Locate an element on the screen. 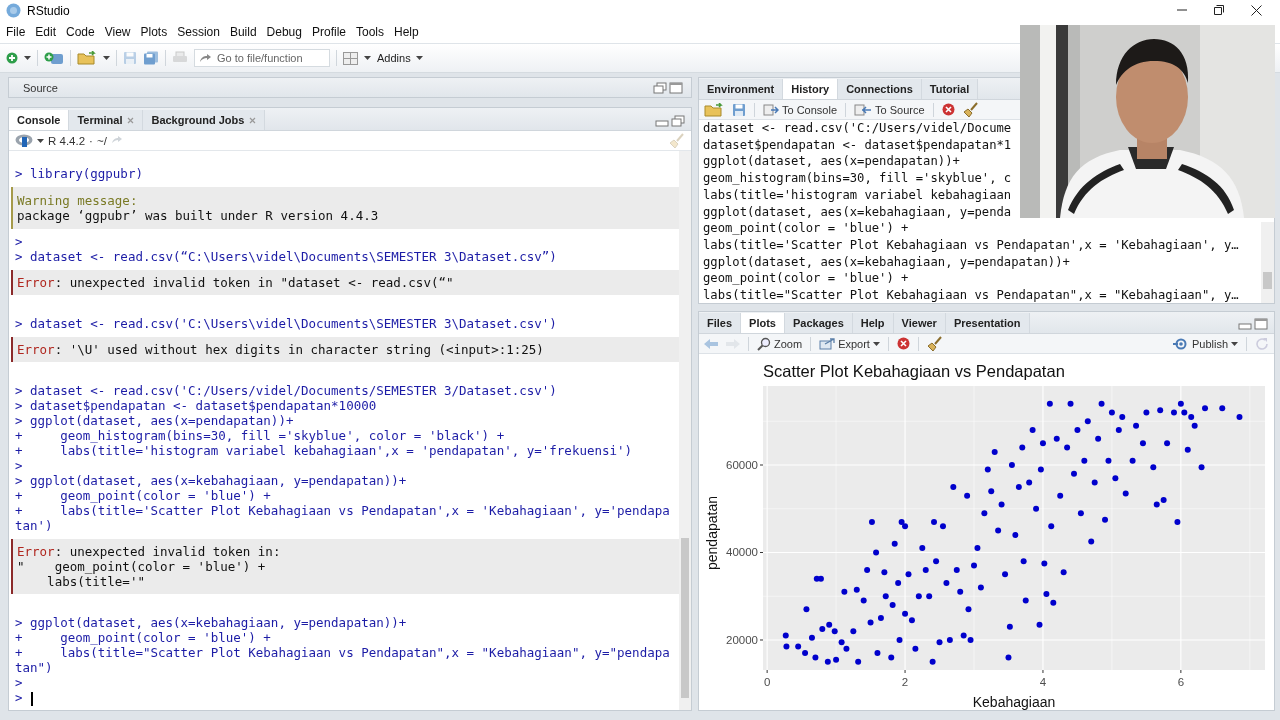 The image size is (1280, 720). history-line: dataset <- read.csv('C:/Users/videl/Docume is located at coordinates (857, 128).